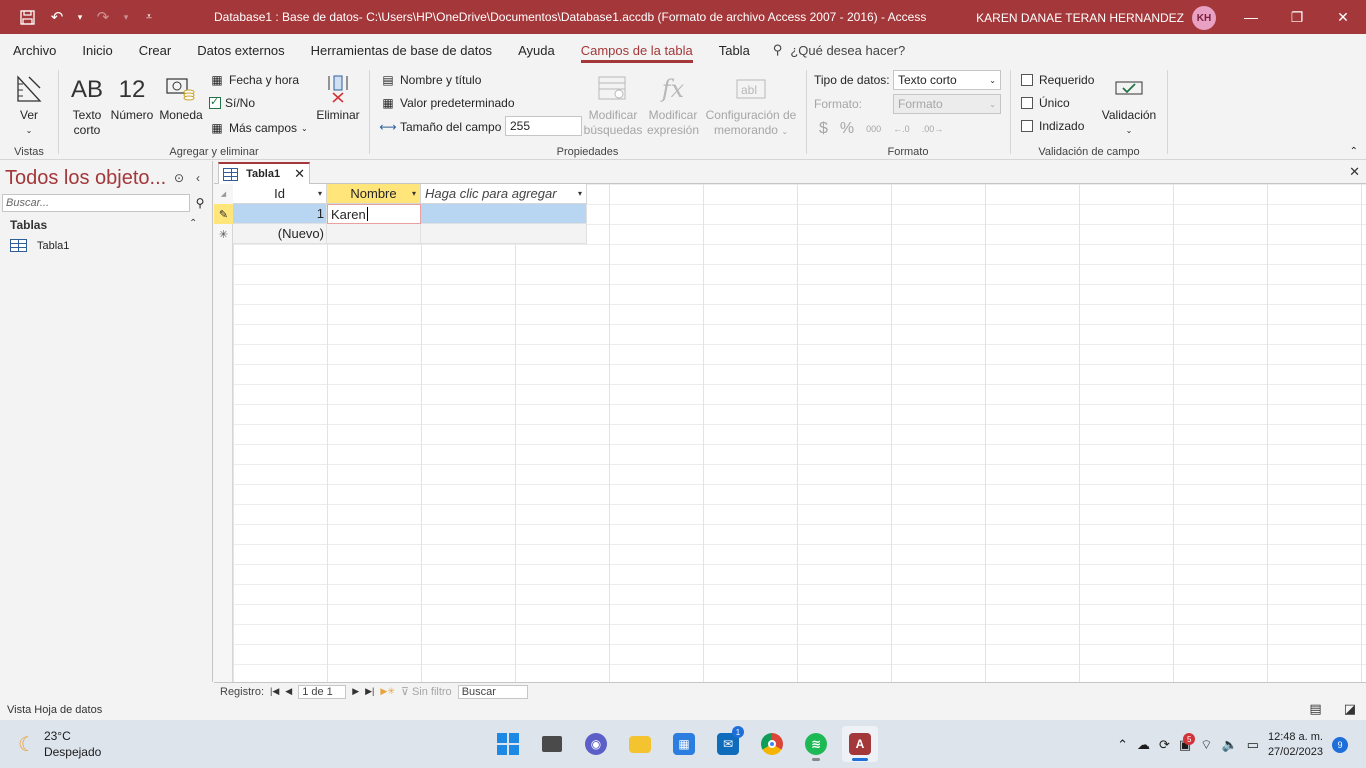 The height and width of the screenshot is (768, 1366). What do you see at coordinates (401, 50) in the screenshot?
I see `tab-herramientas: Herramientas de base de datos` at bounding box center [401, 50].